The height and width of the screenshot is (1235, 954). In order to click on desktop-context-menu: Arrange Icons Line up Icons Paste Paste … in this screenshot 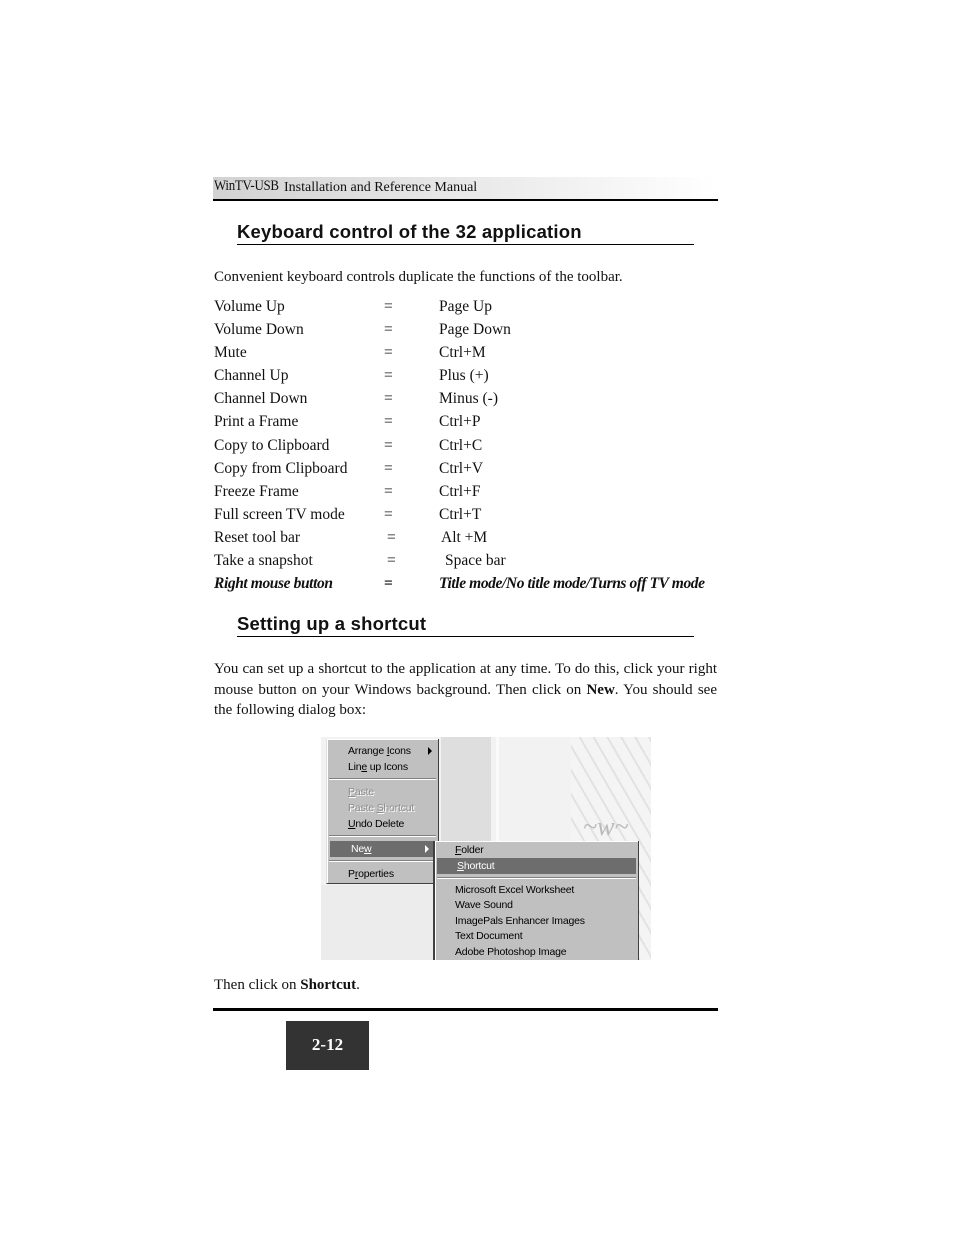, I will do `click(382, 811)`.